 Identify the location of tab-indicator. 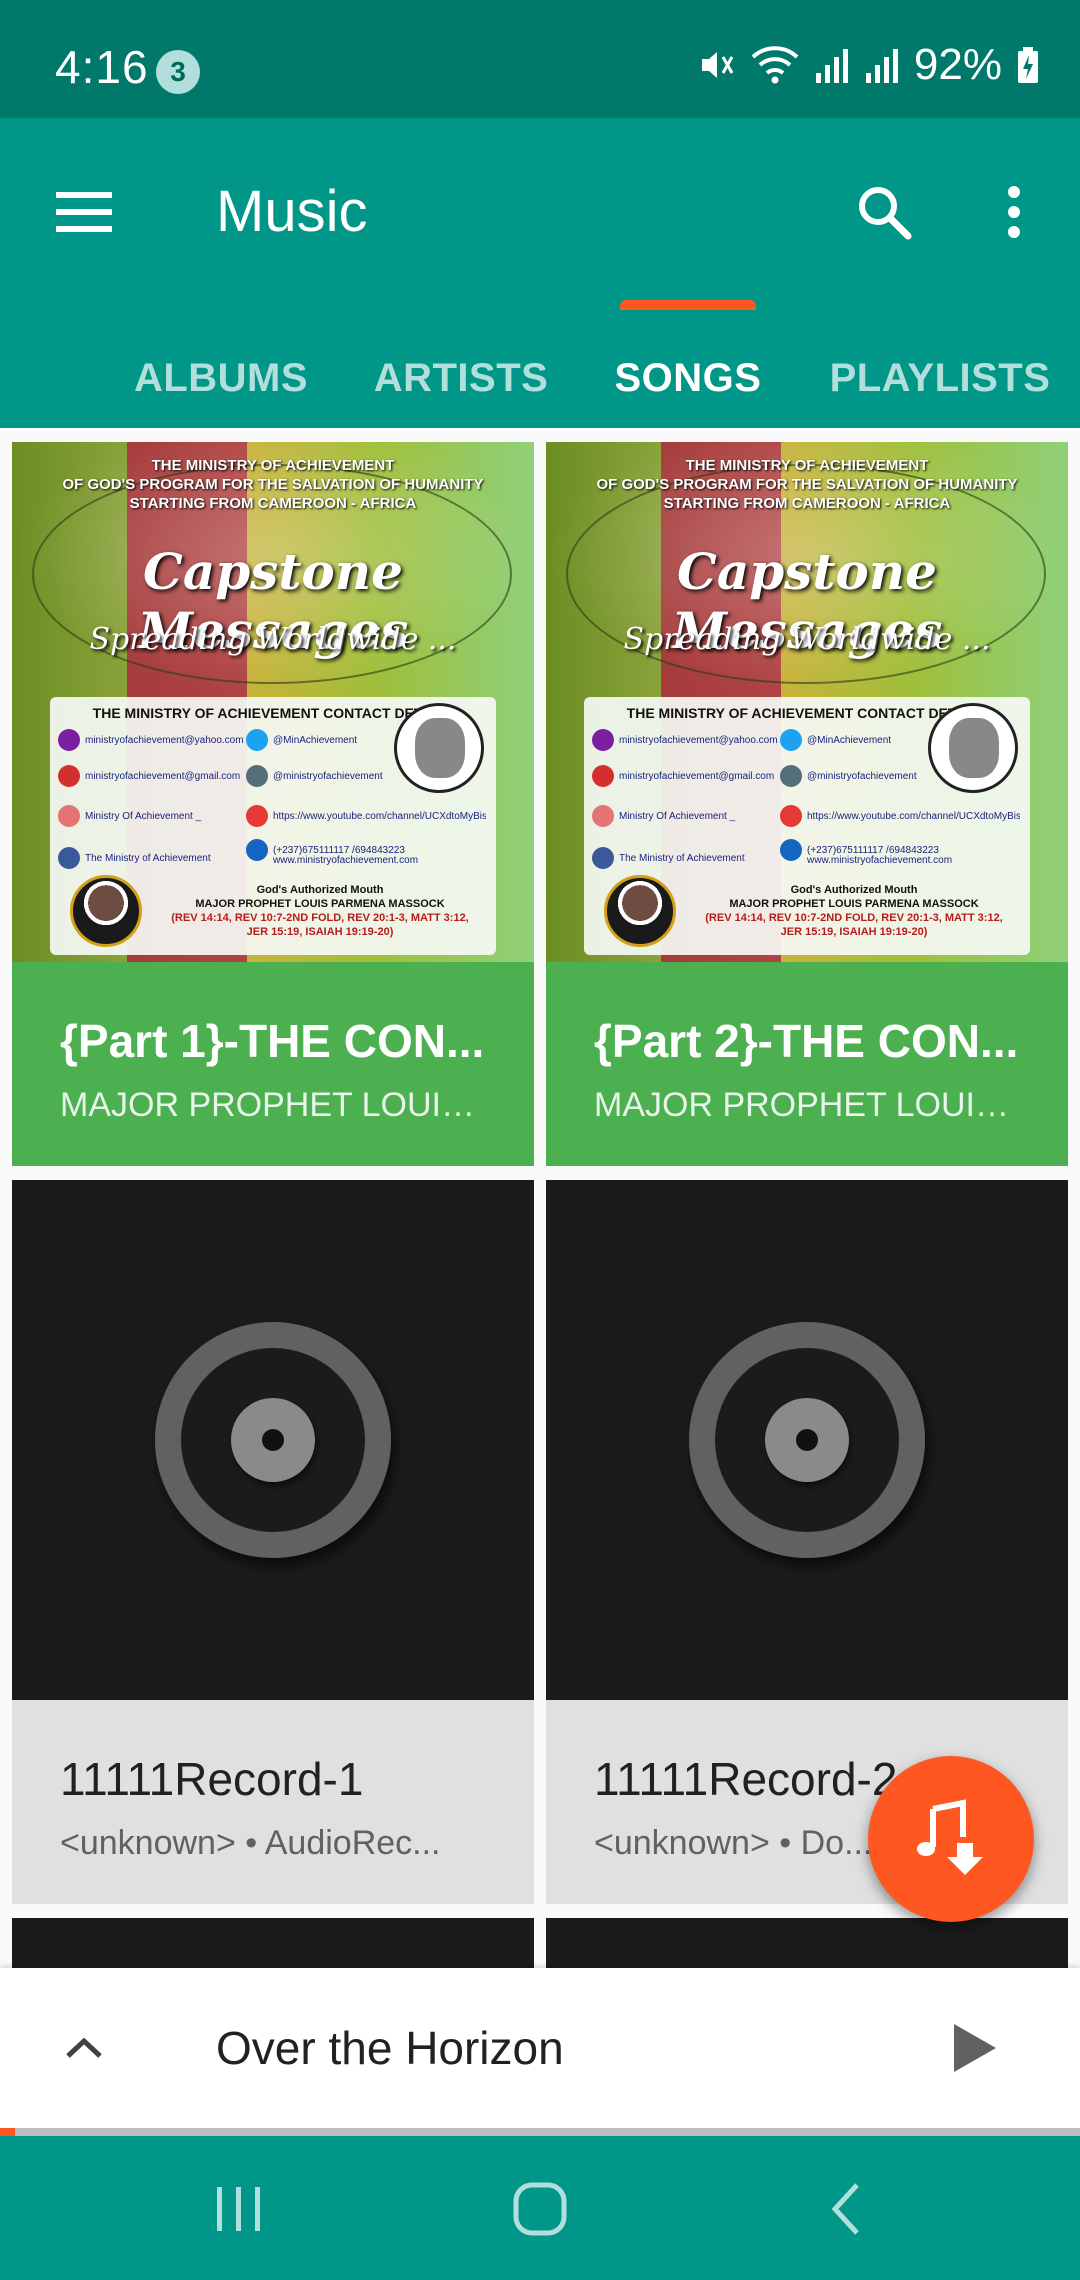
(688, 305).